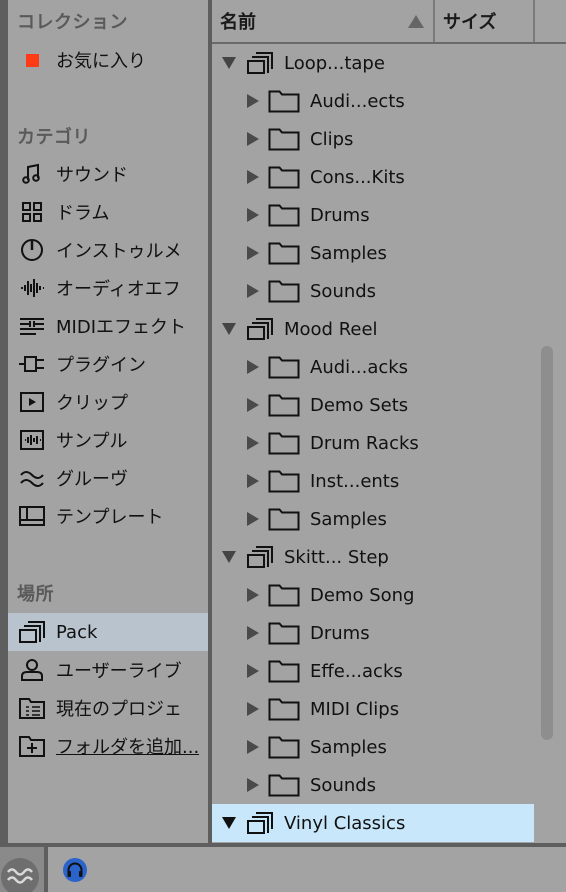 This screenshot has width=566, height=892. I want to click on pack-row: Skitt... Step, so click(373, 557).